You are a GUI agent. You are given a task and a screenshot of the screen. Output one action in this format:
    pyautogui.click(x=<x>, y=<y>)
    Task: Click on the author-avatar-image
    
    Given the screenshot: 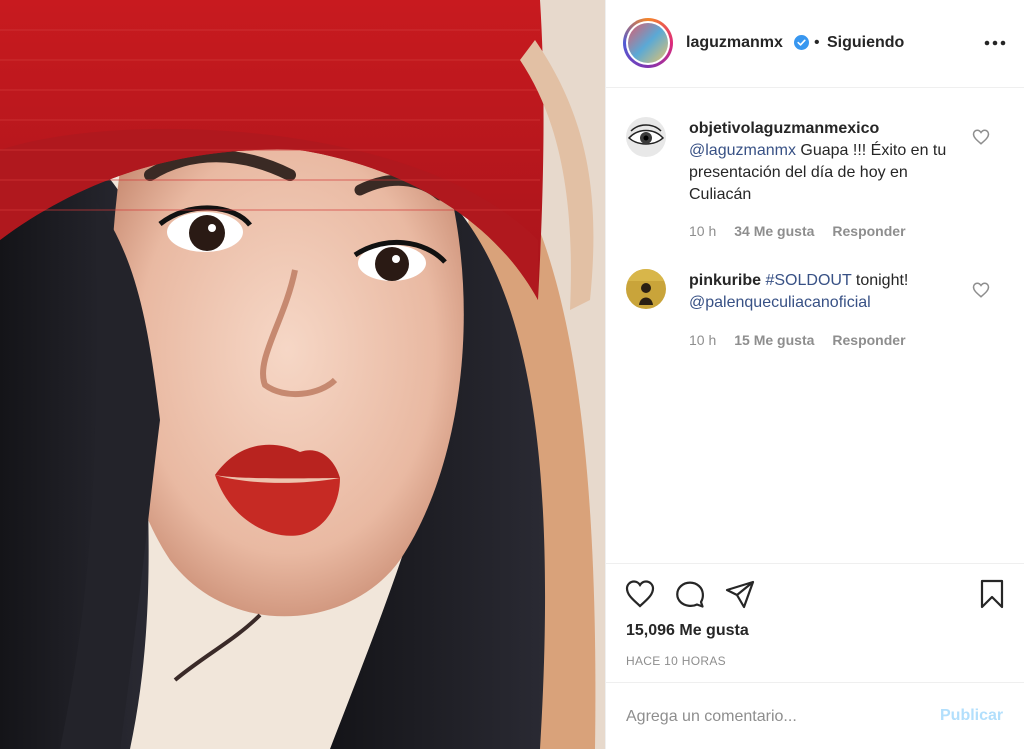 What is the action you would take?
    pyautogui.click(x=648, y=43)
    